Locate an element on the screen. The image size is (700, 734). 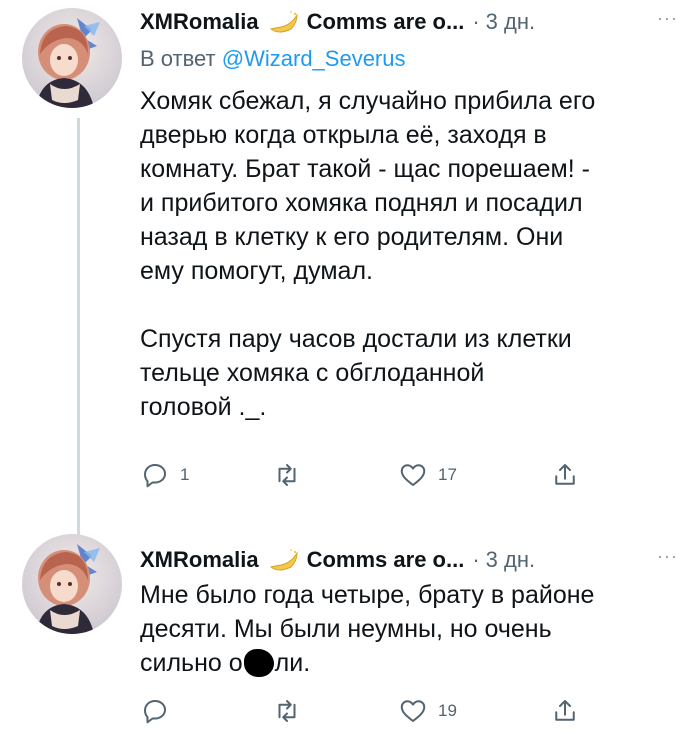
like-count: 17 is located at coordinates (447, 474).